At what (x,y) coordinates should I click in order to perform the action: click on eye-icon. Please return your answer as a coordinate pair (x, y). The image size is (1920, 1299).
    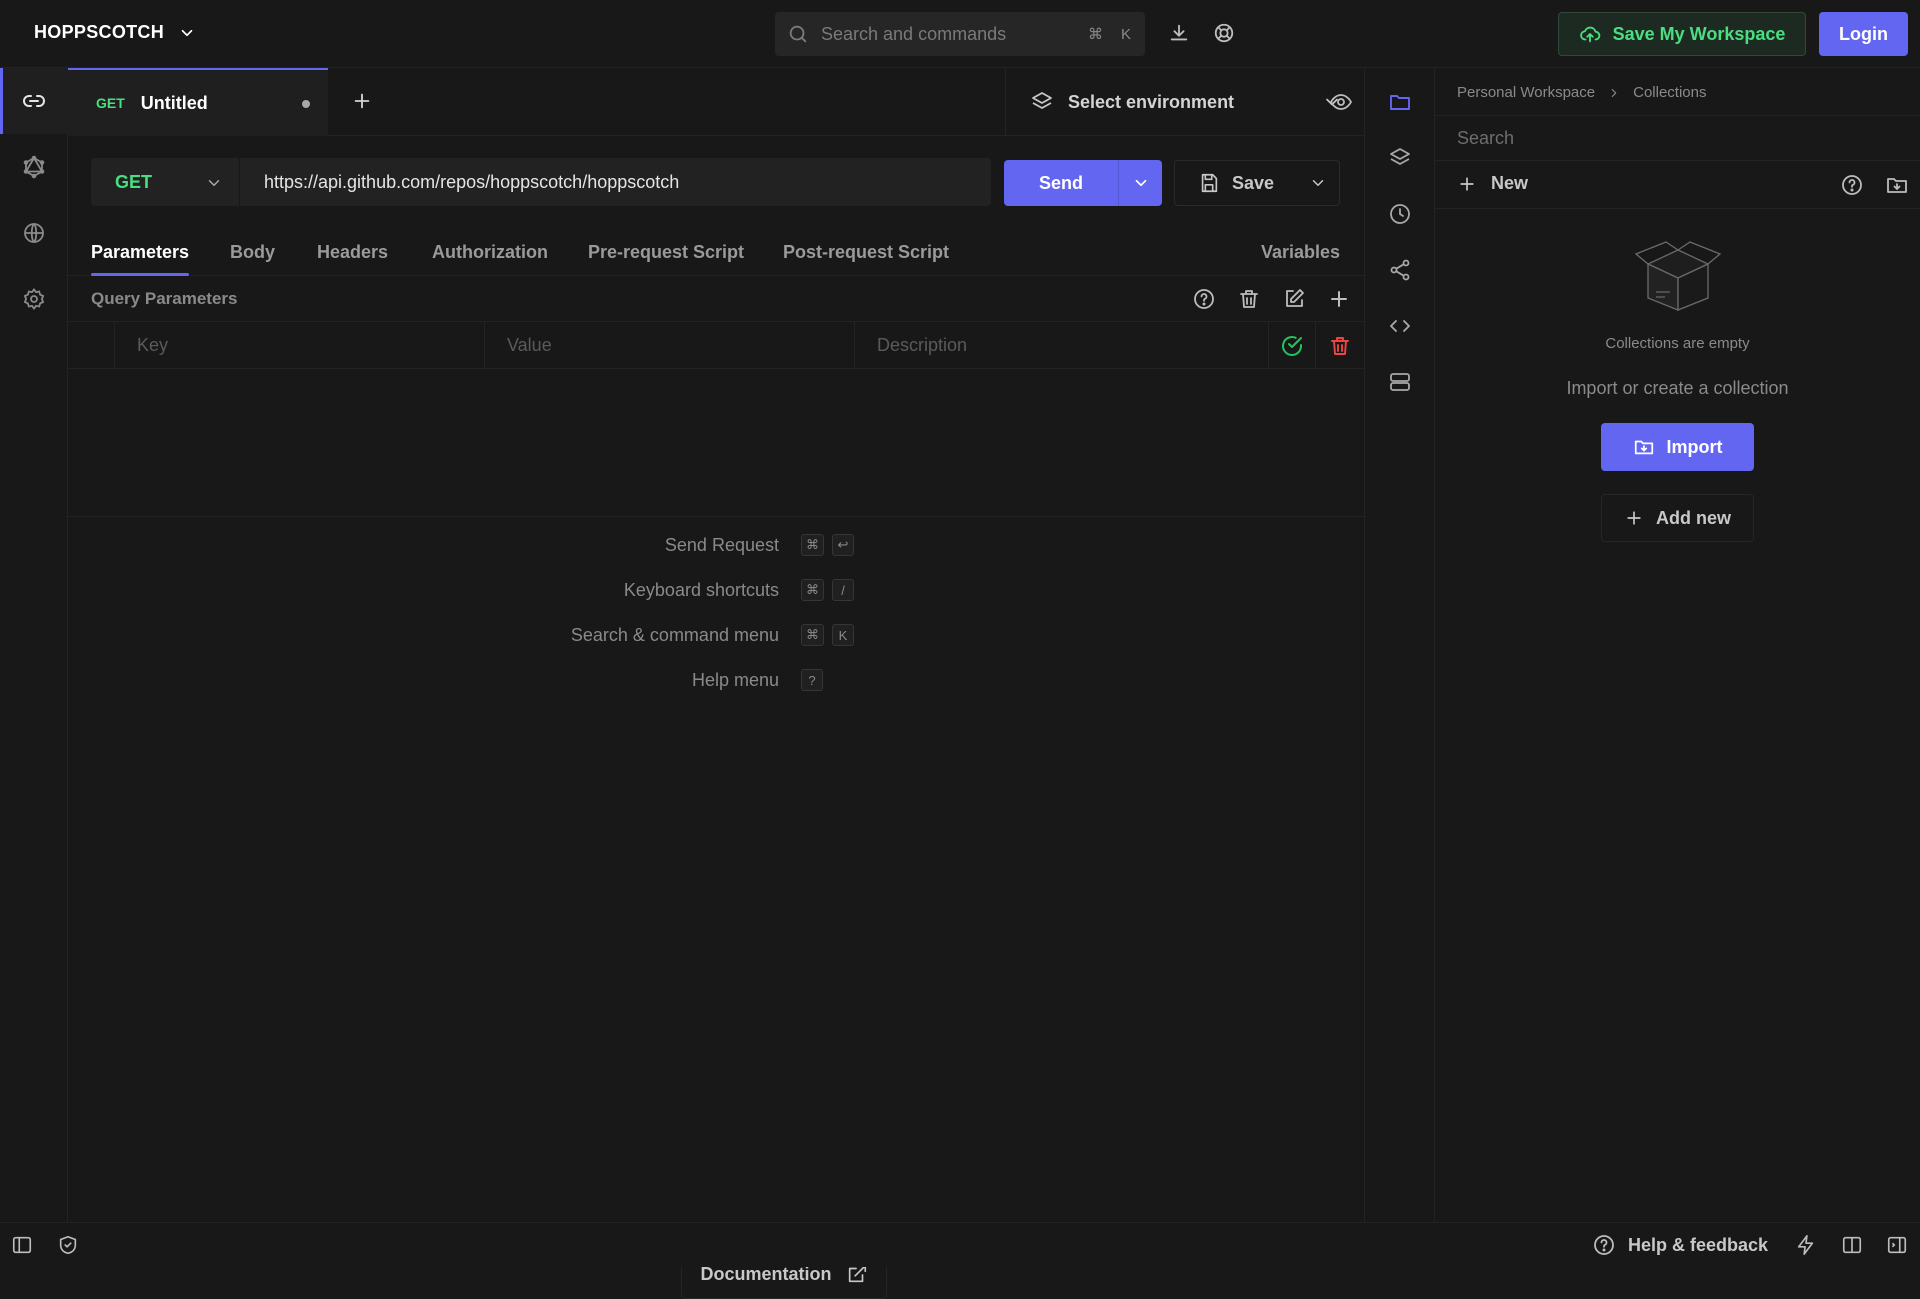
    Looking at the image, I should click on (1341, 102).